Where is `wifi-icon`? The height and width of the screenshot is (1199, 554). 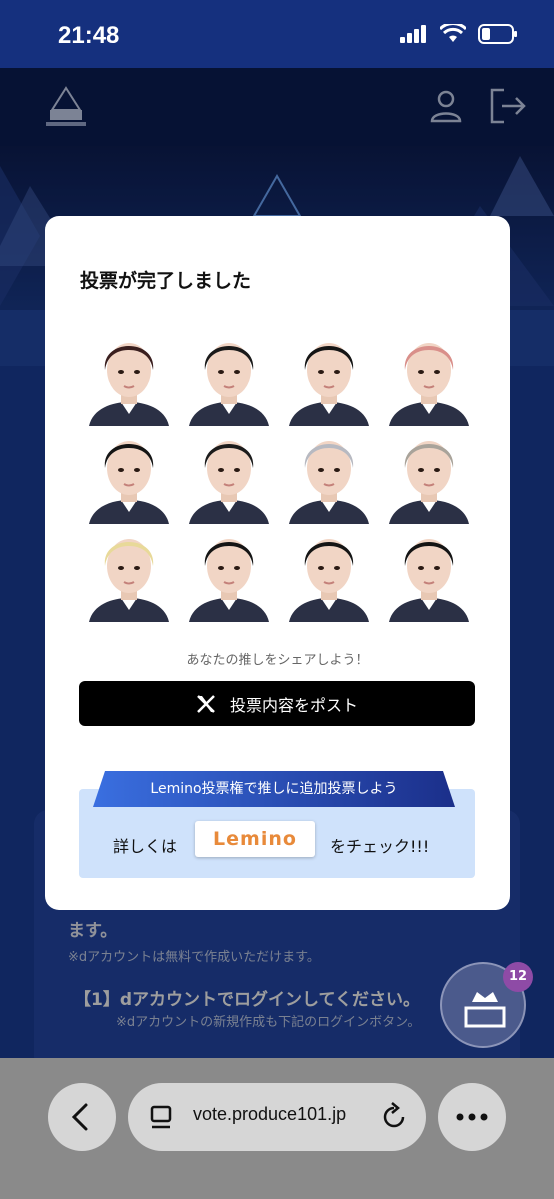 wifi-icon is located at coordinates (453, 33).